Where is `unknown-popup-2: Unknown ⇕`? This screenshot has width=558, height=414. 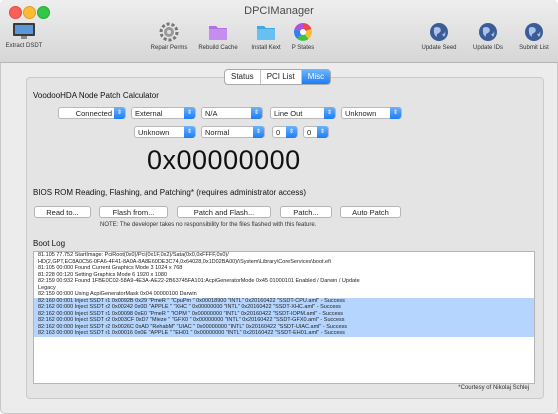
unknown-popup-2: Unknown ⇕ is located at coordinates (165, 132).